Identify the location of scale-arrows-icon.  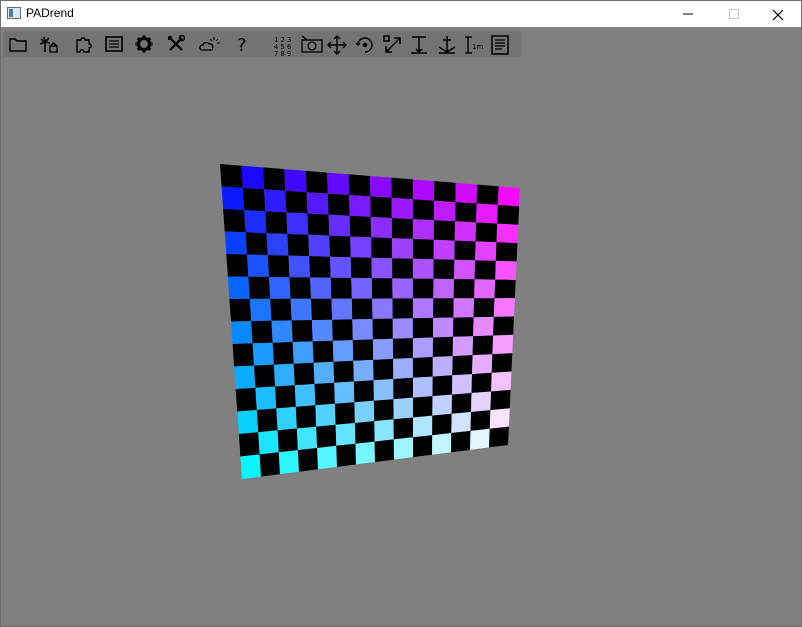
(392, 44).